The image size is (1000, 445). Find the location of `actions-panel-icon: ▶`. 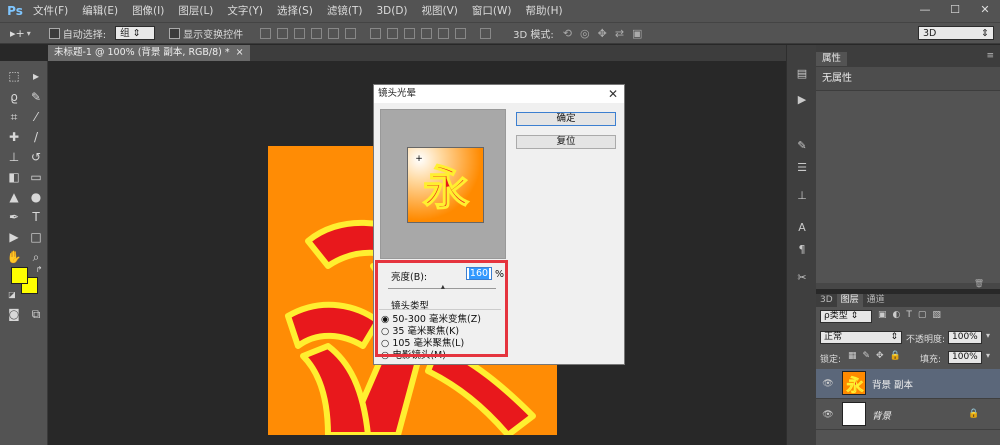

actions-panel-icon: ▶ is located at coordinates (802, 100).